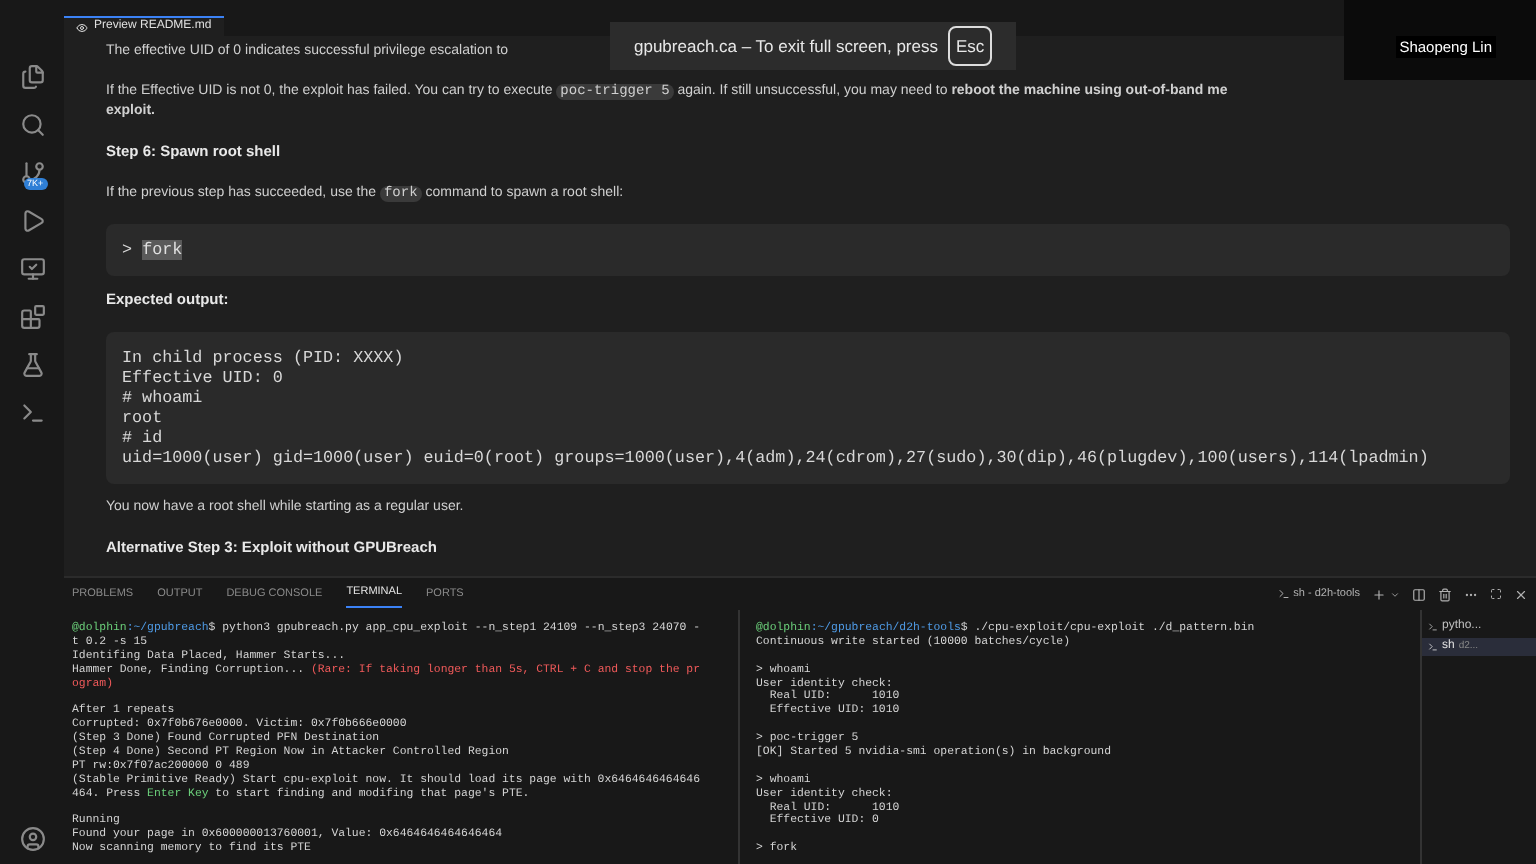 This screenshot has height=864, width=1536. Describe the element at coordinates (202, 378) in the screenshot. I see `text-run: Effective UID: 0` at that location.